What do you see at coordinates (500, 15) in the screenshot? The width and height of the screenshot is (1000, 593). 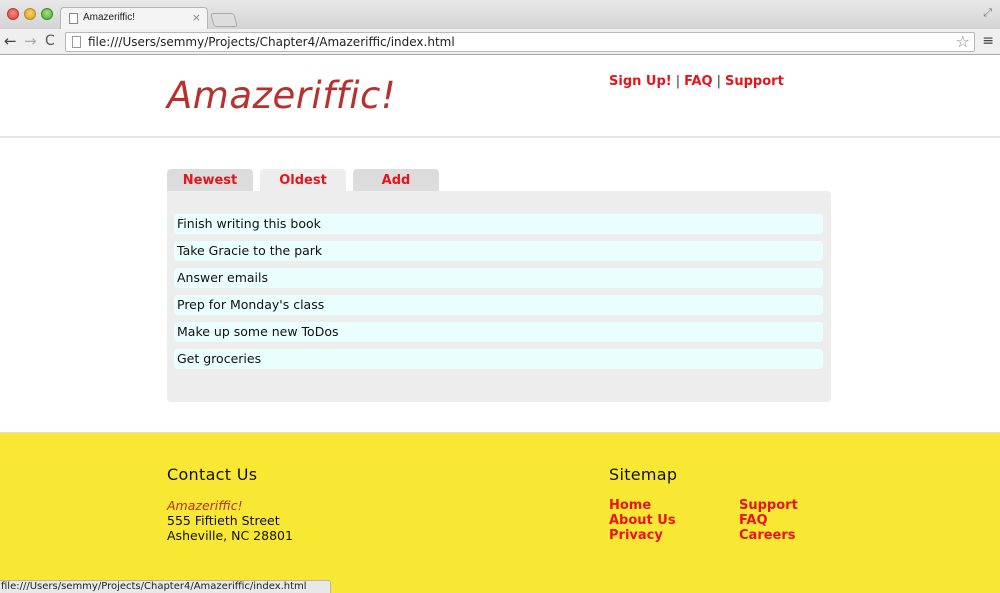 I see `browser-titlebar: Amazeriffic! × ⤢` at bounding box center [500, 15].